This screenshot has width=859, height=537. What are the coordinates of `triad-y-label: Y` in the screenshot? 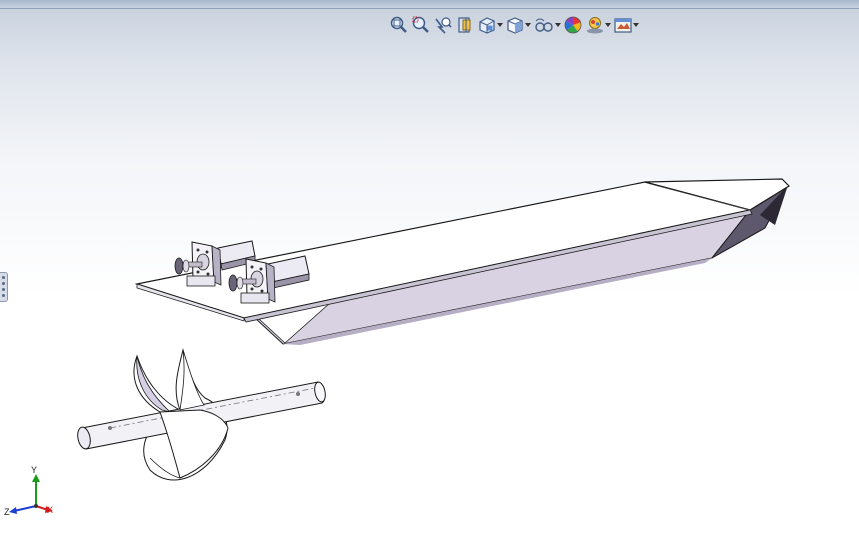 It's located at (34, 470).